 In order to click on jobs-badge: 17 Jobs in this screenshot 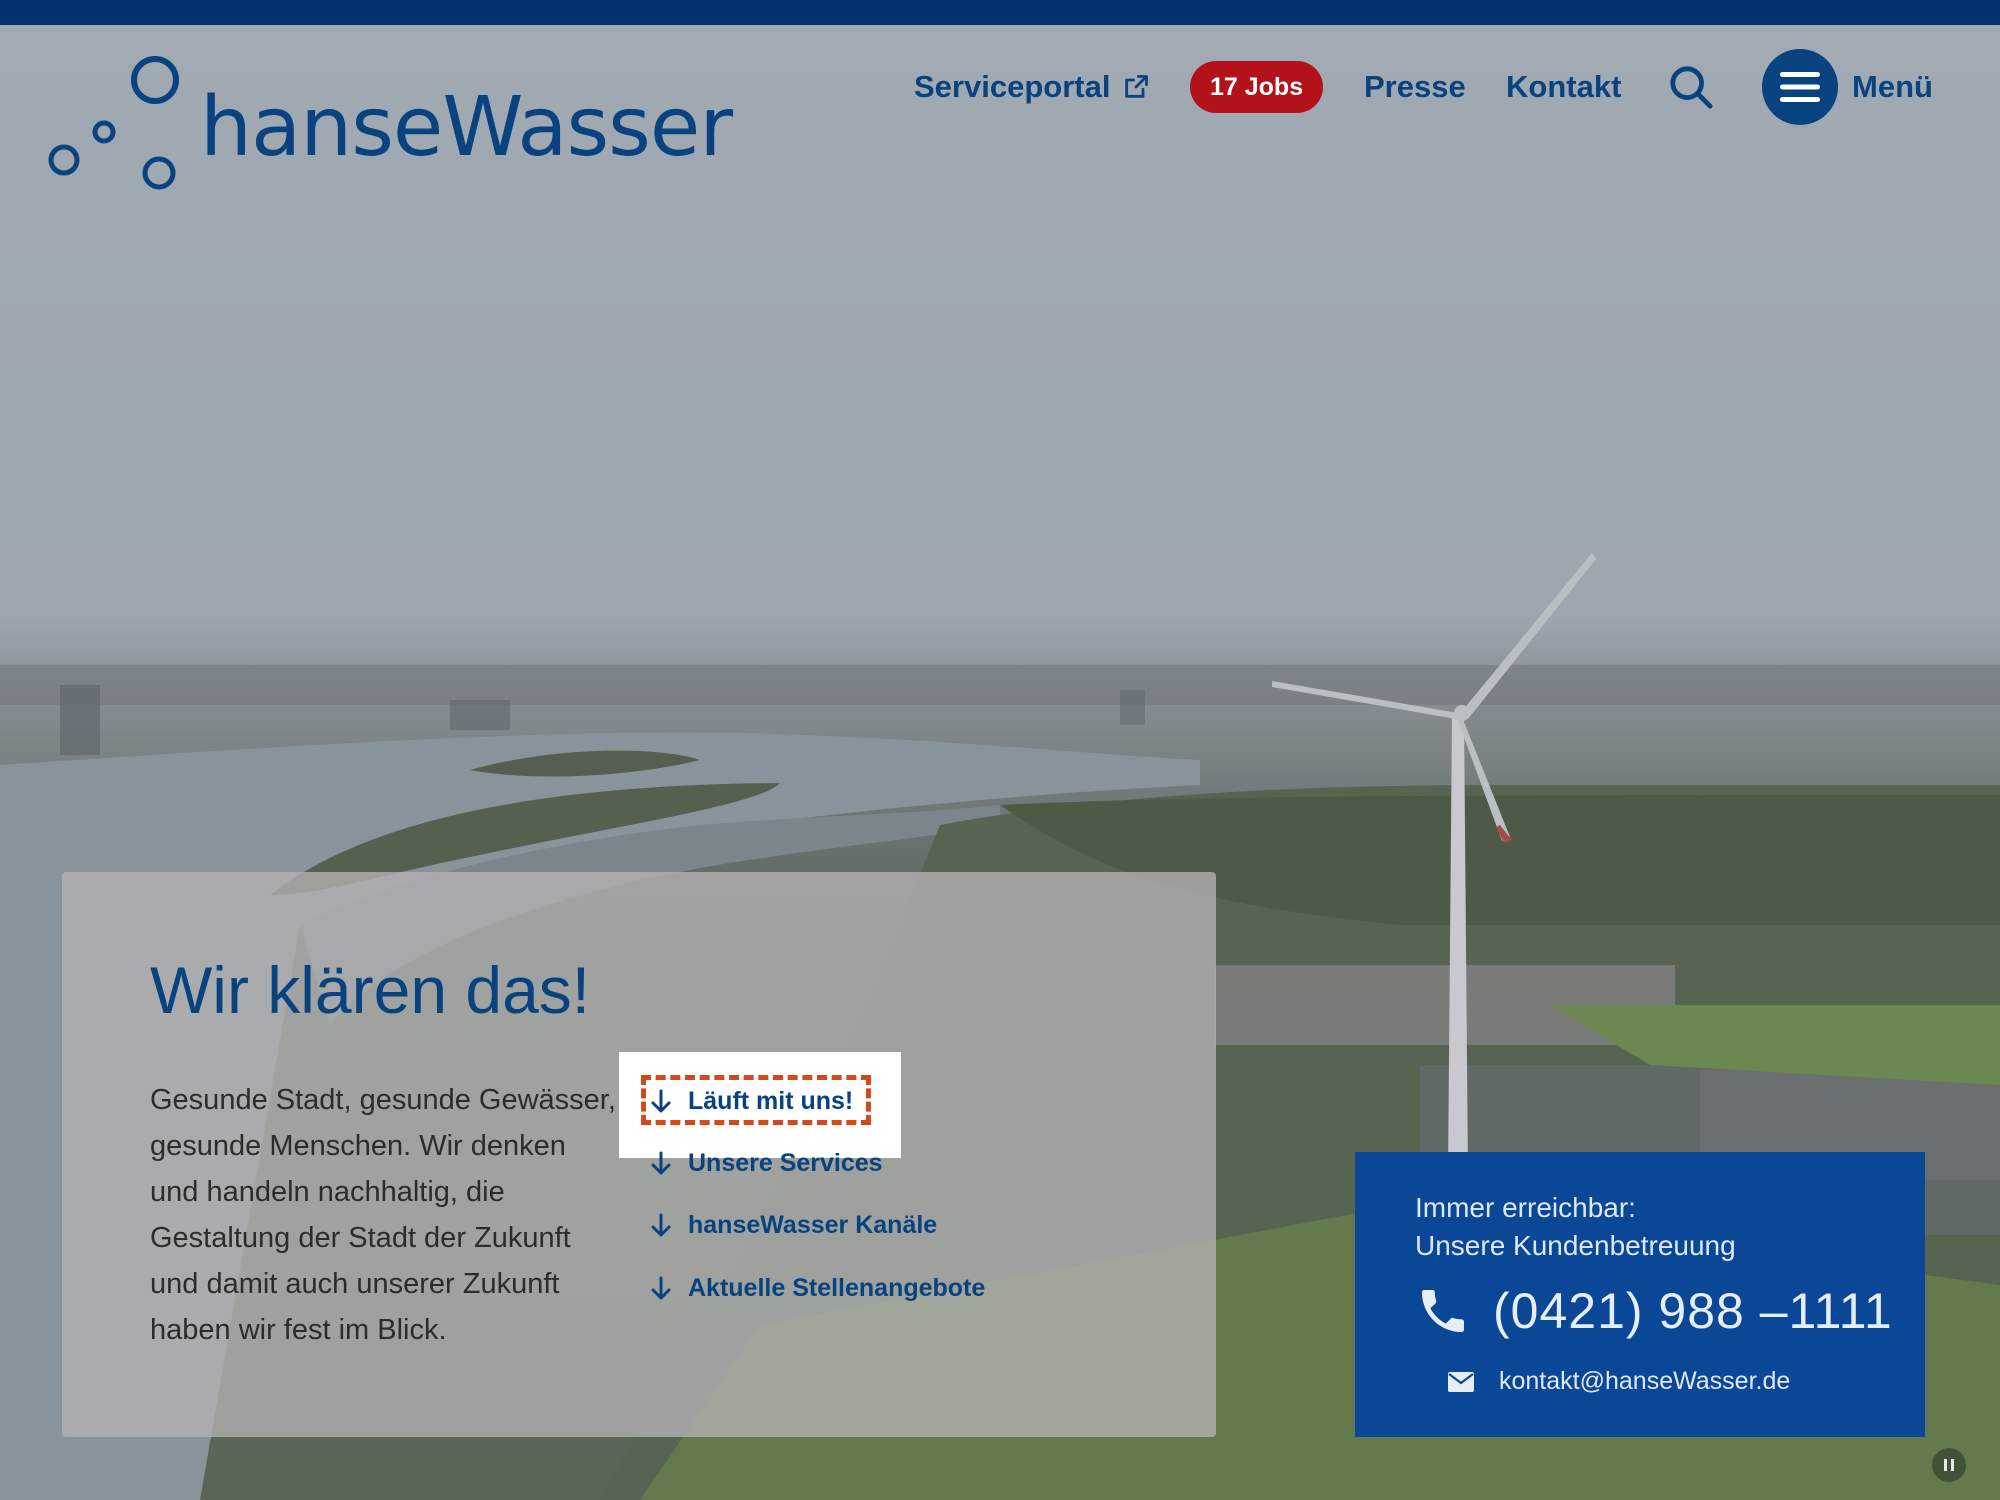, I will do `click(1257, 87)`.